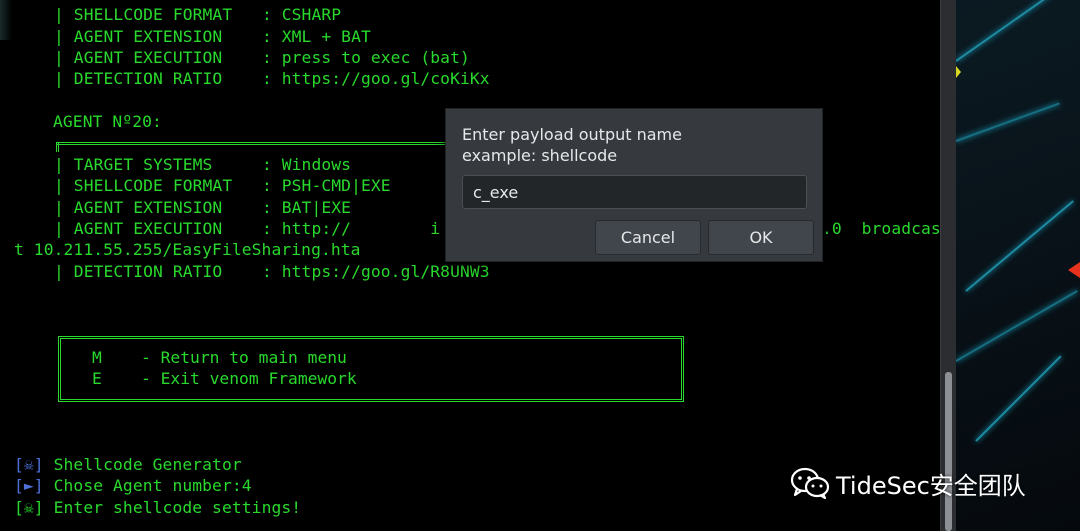  Describe the element at coordinates (219, 357) in the screenshot. I see `menu-item-main-menu: M - Return to main menu` at that location.